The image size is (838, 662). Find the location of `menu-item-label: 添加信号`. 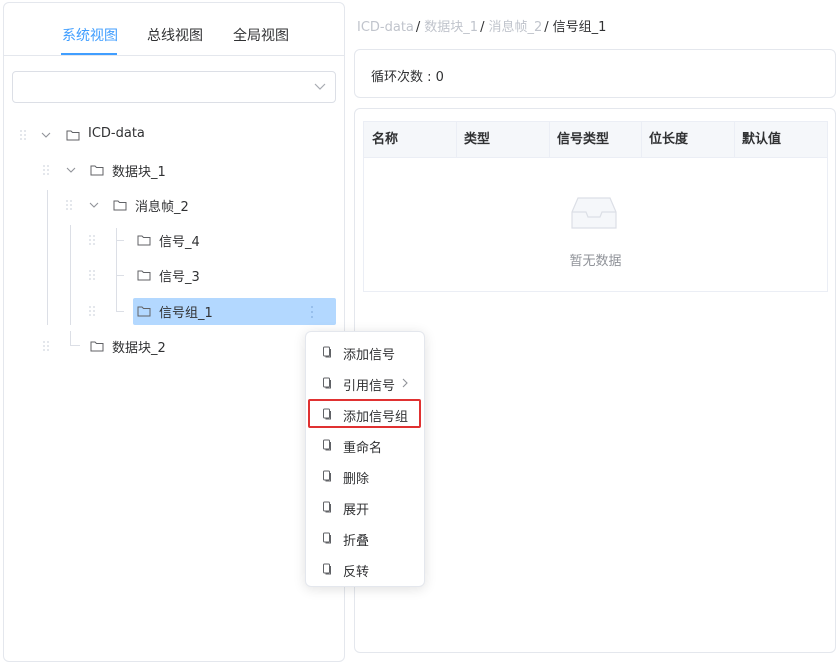

menu-item-label: 添加信号 is located at coordinates (369, 355).